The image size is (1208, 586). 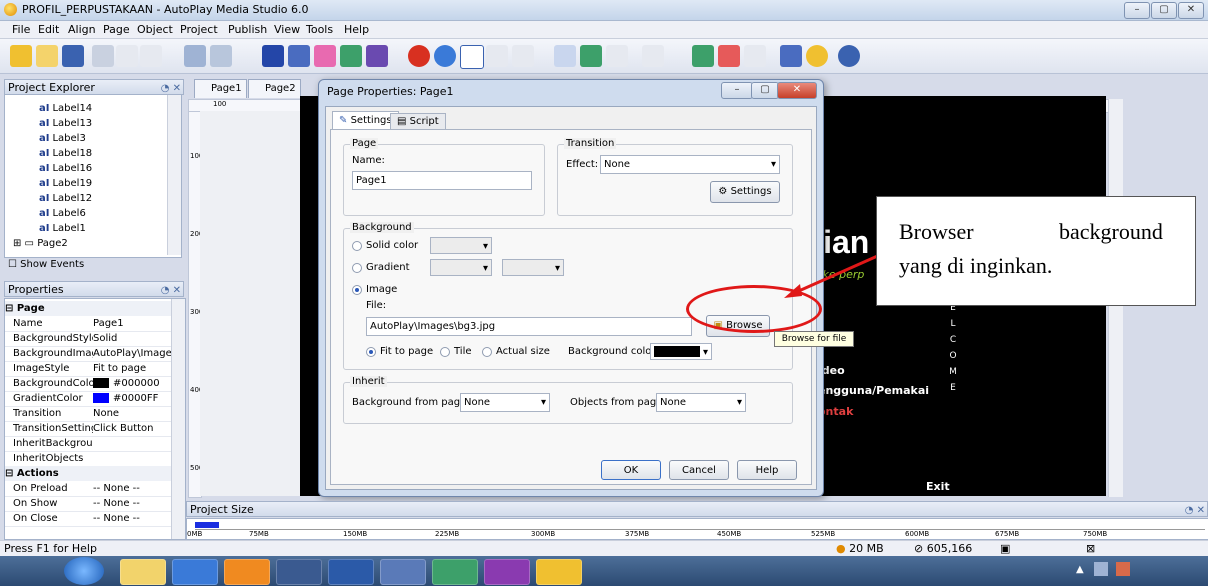 I want to click on menu-project: Project, so click(x=199, y=29).